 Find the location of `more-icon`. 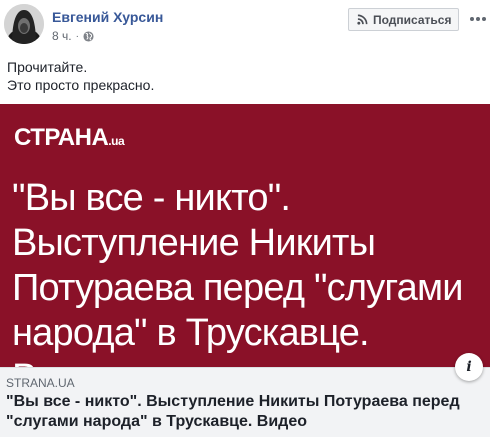

more-icon is located at coordinates (472, 19).